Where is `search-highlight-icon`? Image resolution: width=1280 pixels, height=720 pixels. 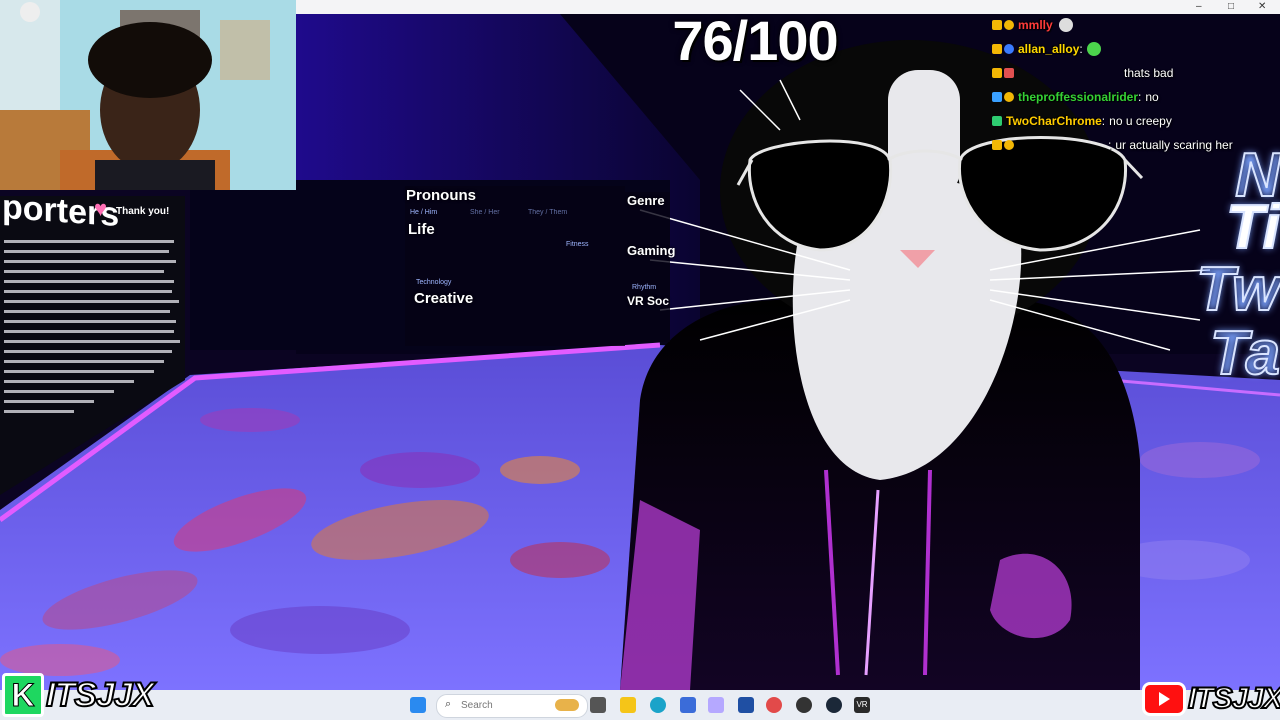 search-highlight-icon is located at coordinates (567, 705).